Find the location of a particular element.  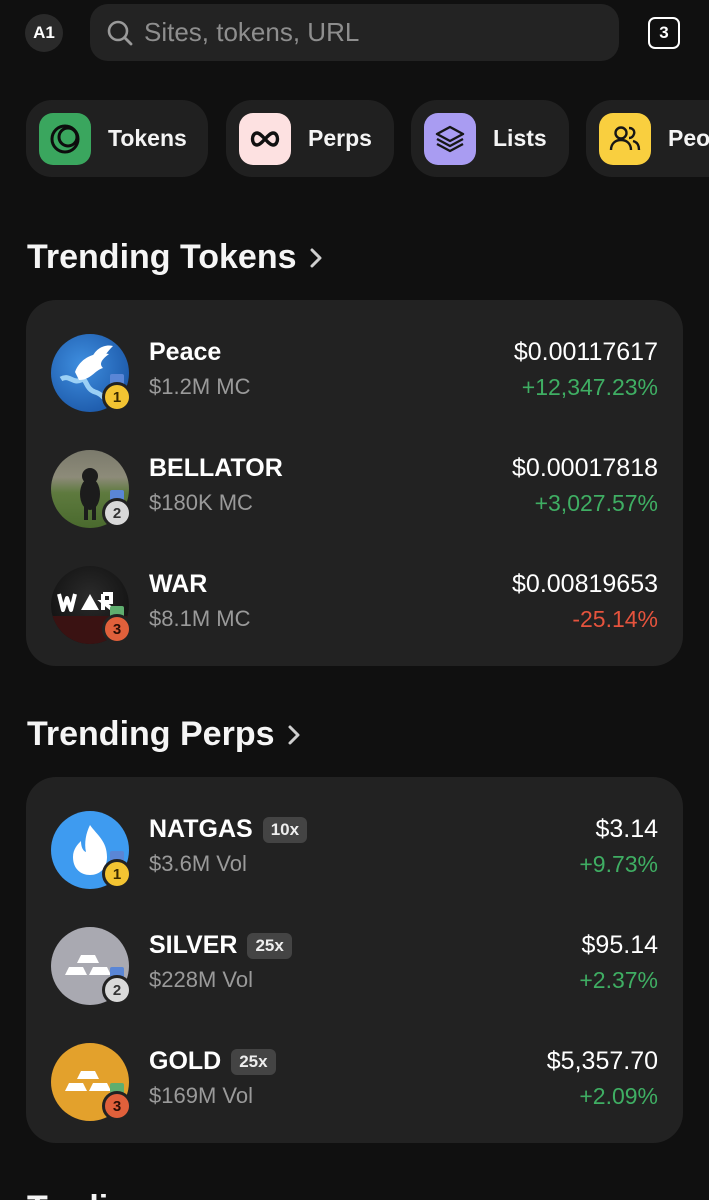

trending-perps-heading: Trending Perps is located at coordinates (164, 734).